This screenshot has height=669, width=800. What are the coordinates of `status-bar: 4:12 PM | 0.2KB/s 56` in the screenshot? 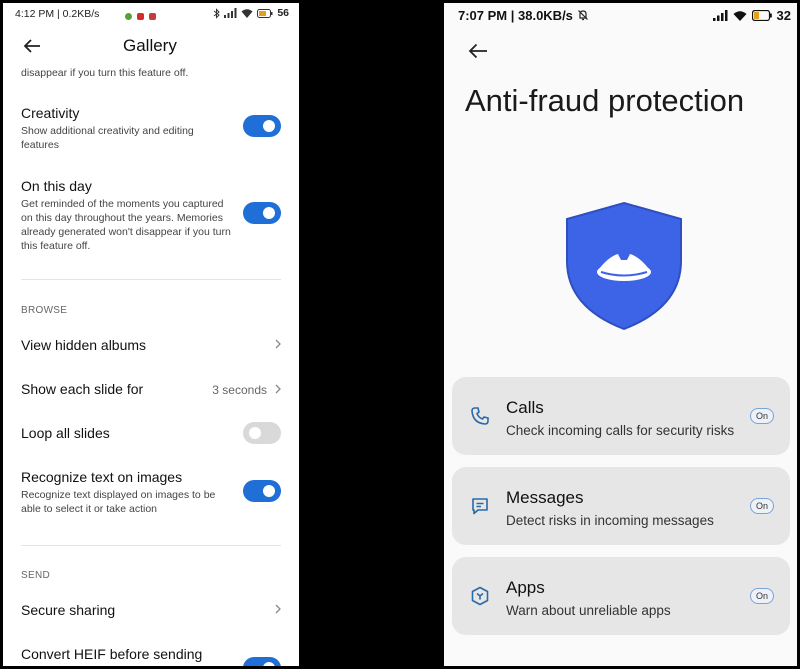 It's located at (151, 14).